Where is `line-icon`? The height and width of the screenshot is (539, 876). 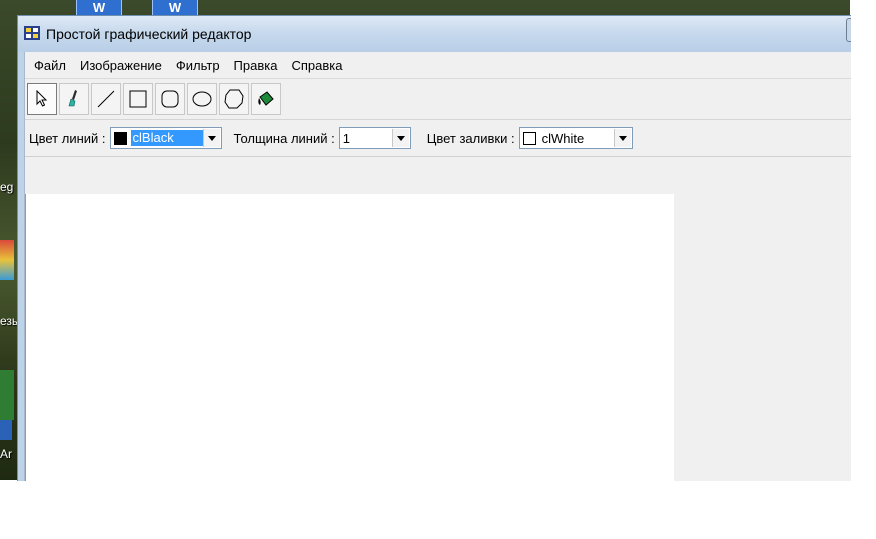 line-icon is located at coordinates (106, 99).